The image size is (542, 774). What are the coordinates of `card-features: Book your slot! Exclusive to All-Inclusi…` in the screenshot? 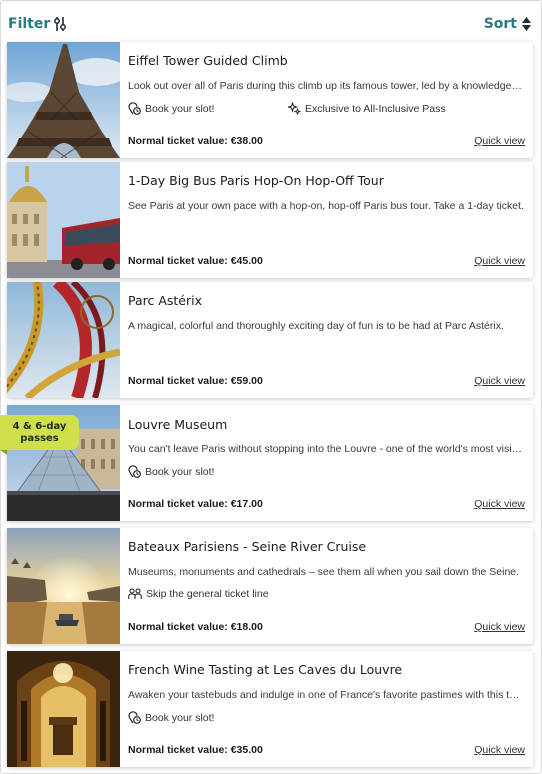 It's located at (287, 108).